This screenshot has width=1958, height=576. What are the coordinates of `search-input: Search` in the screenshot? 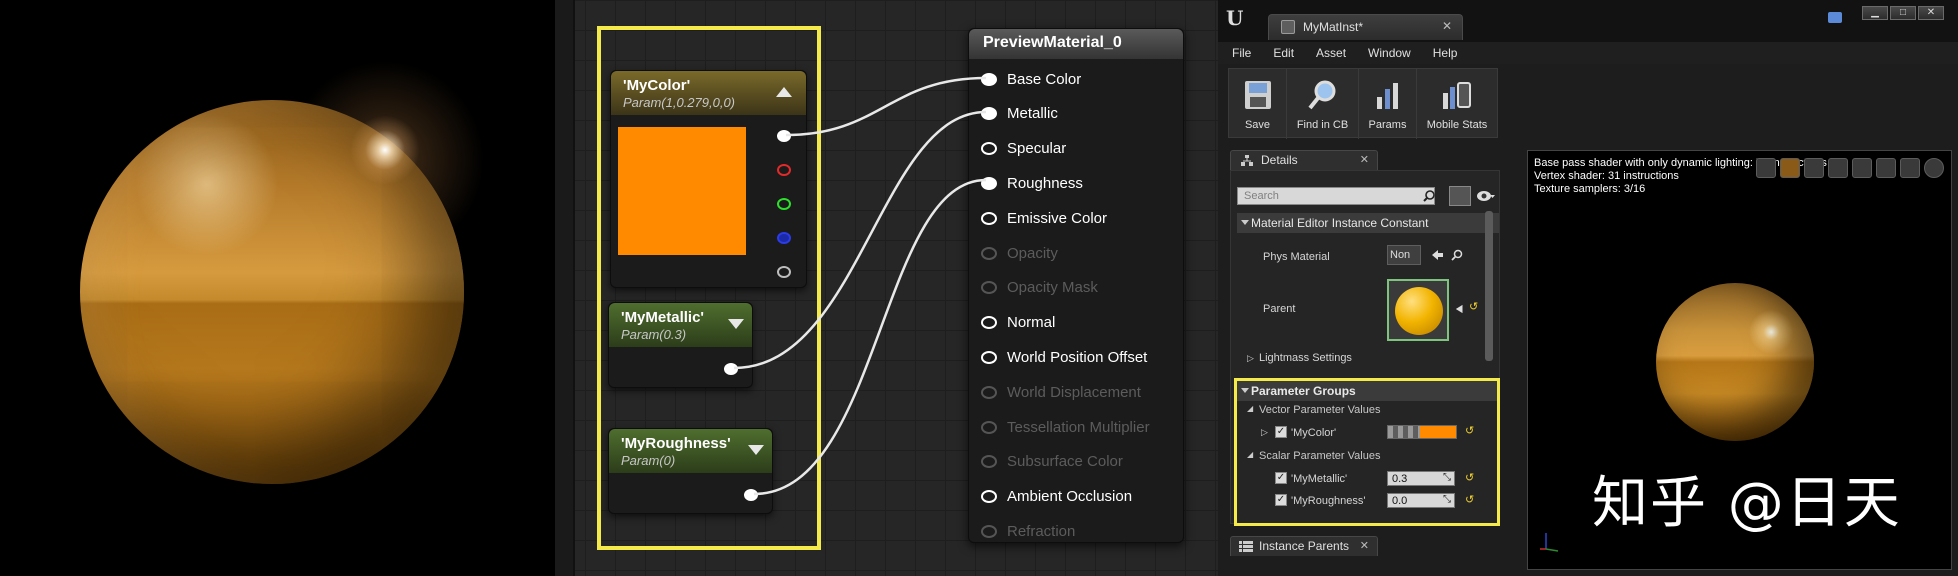 It's located at (1336, 196).